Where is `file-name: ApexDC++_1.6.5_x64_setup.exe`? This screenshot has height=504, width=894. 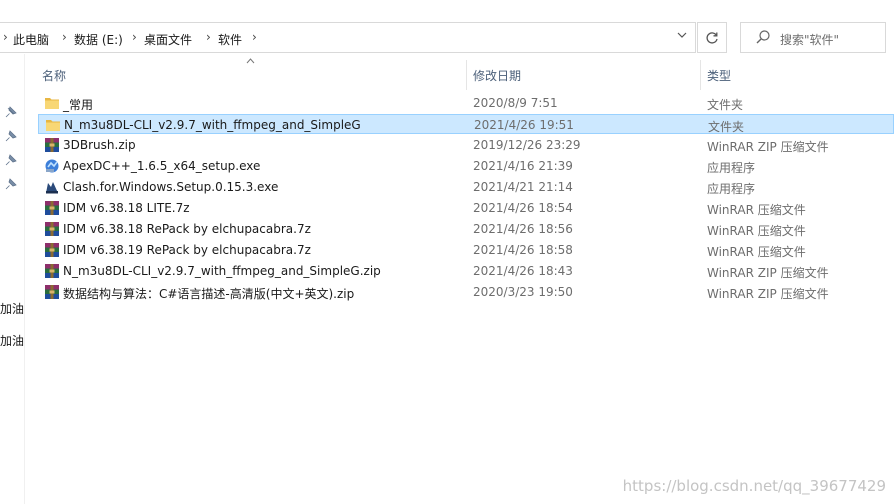 file-name: ApexDC++_1.6.5_x64_setup.exe is located at coordinates (161, 166).